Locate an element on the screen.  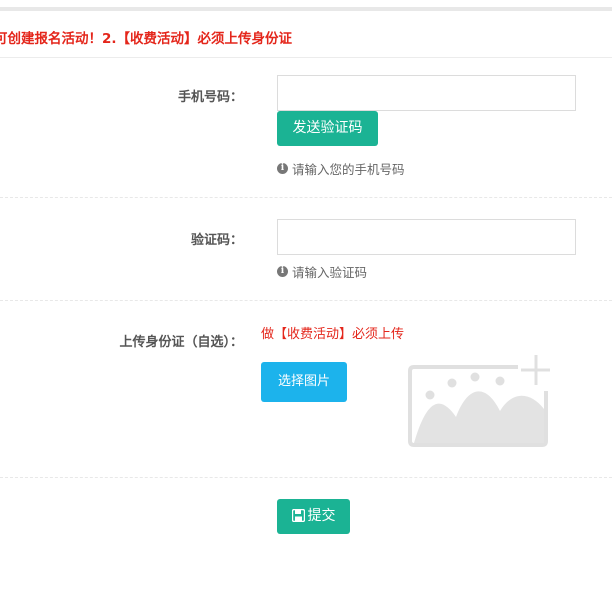
submit-label: 提交 is located at coordinates (321, 516).